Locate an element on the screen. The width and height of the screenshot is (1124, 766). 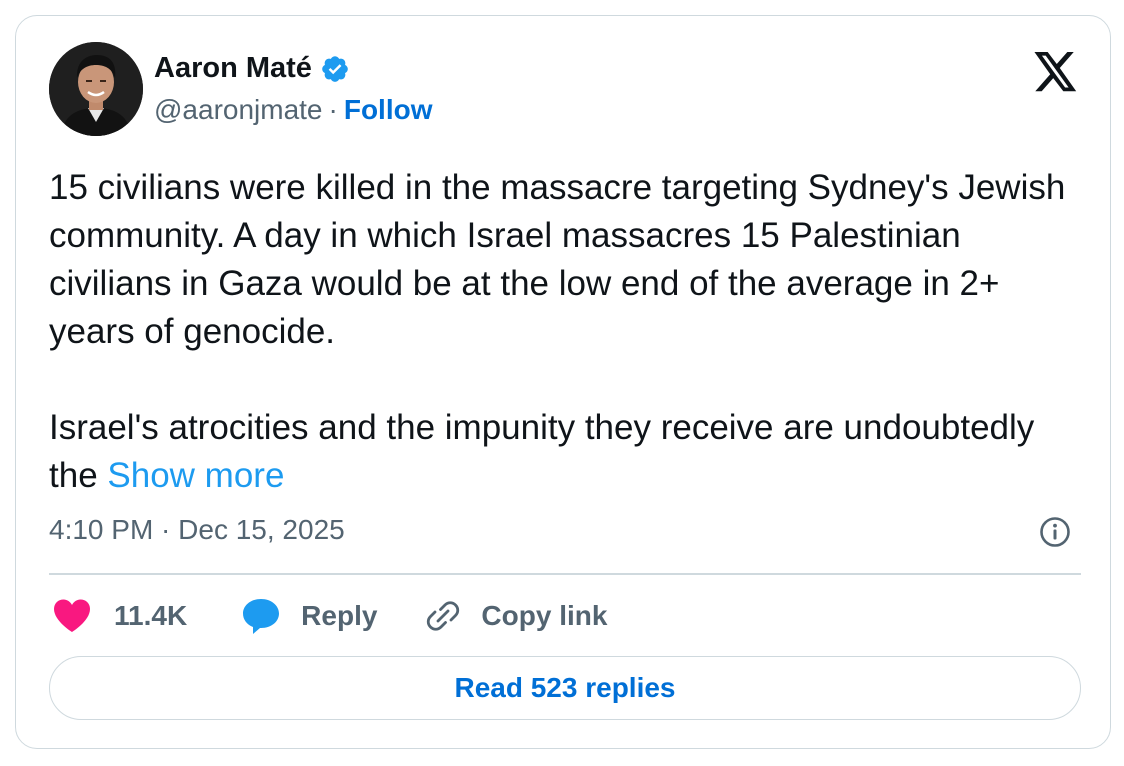
author-handle: @aaronjmate is located at coordinates (238, 110).